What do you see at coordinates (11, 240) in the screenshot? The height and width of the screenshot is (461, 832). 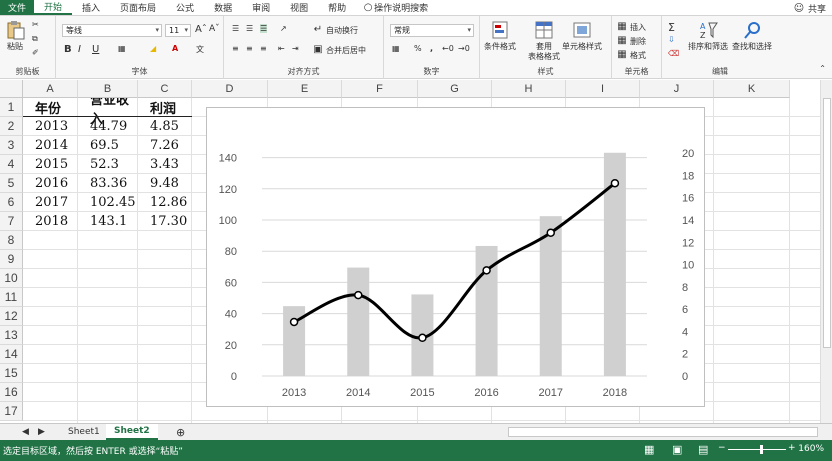 I see `row-header-8: 8` at bounding box center [11, 240].